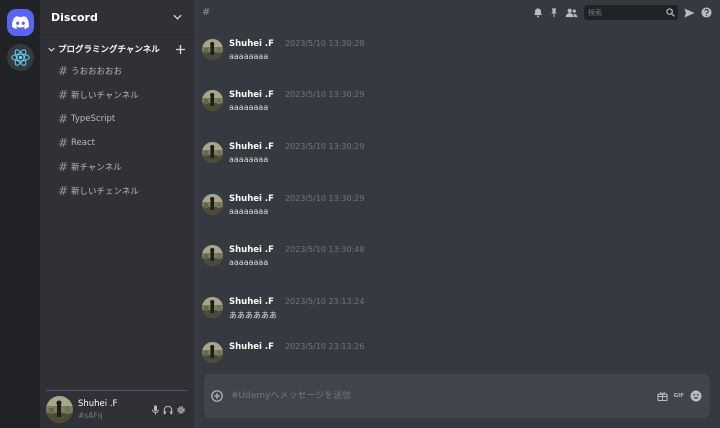 This screenshot has width=720, height=428. I want to click on headphones-icon, so click(168, 410).